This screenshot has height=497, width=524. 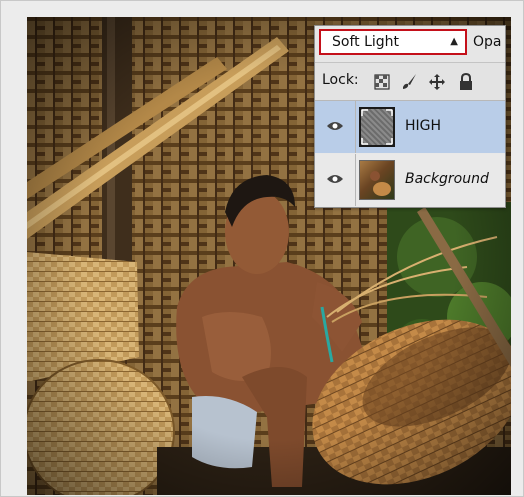 What do you see at coordinates (380, 183) in the screenshot?
I see `thumbnail-image` at bounding box center [380, 183].